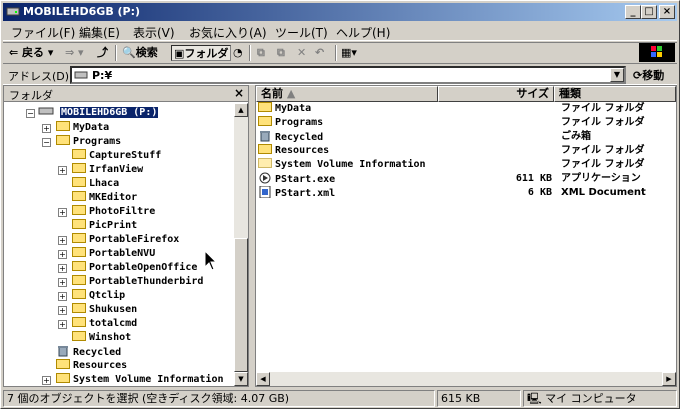 This screenshot has height=409, width=680. I want to click on back-label: 戻る, so click(33, 52).